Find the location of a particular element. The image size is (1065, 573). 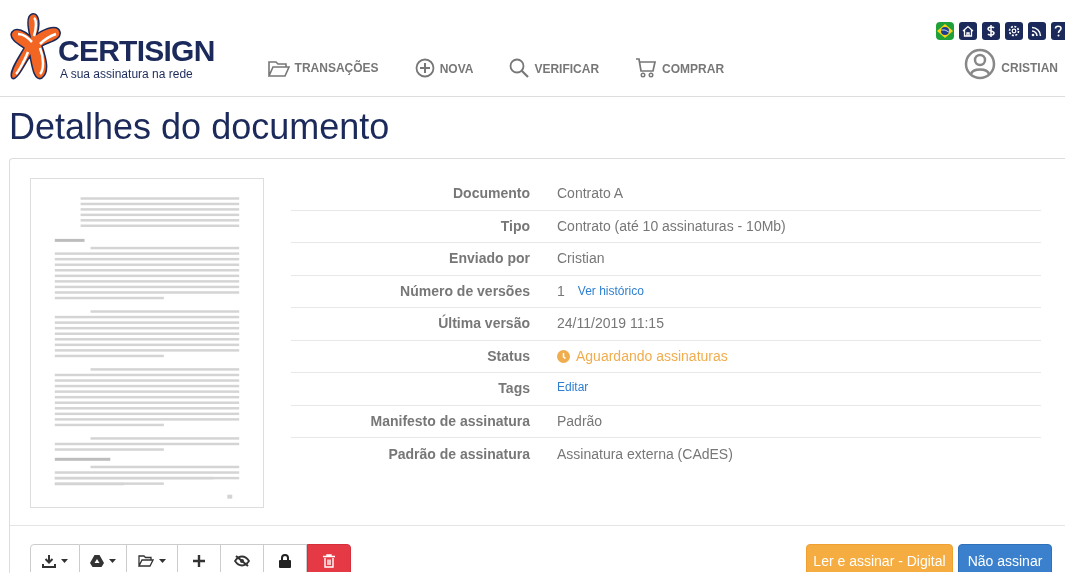

download-dropdown-button is located at coordinates (55, 558).